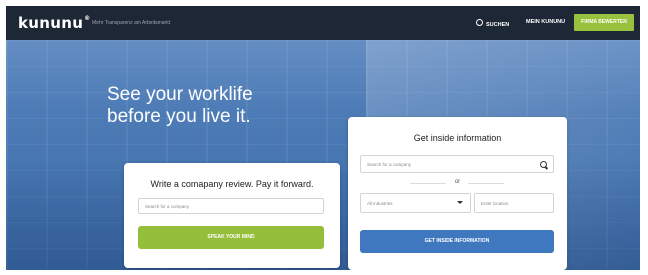  I want to click on info-card-title: Get inside information, so click(457, 138).